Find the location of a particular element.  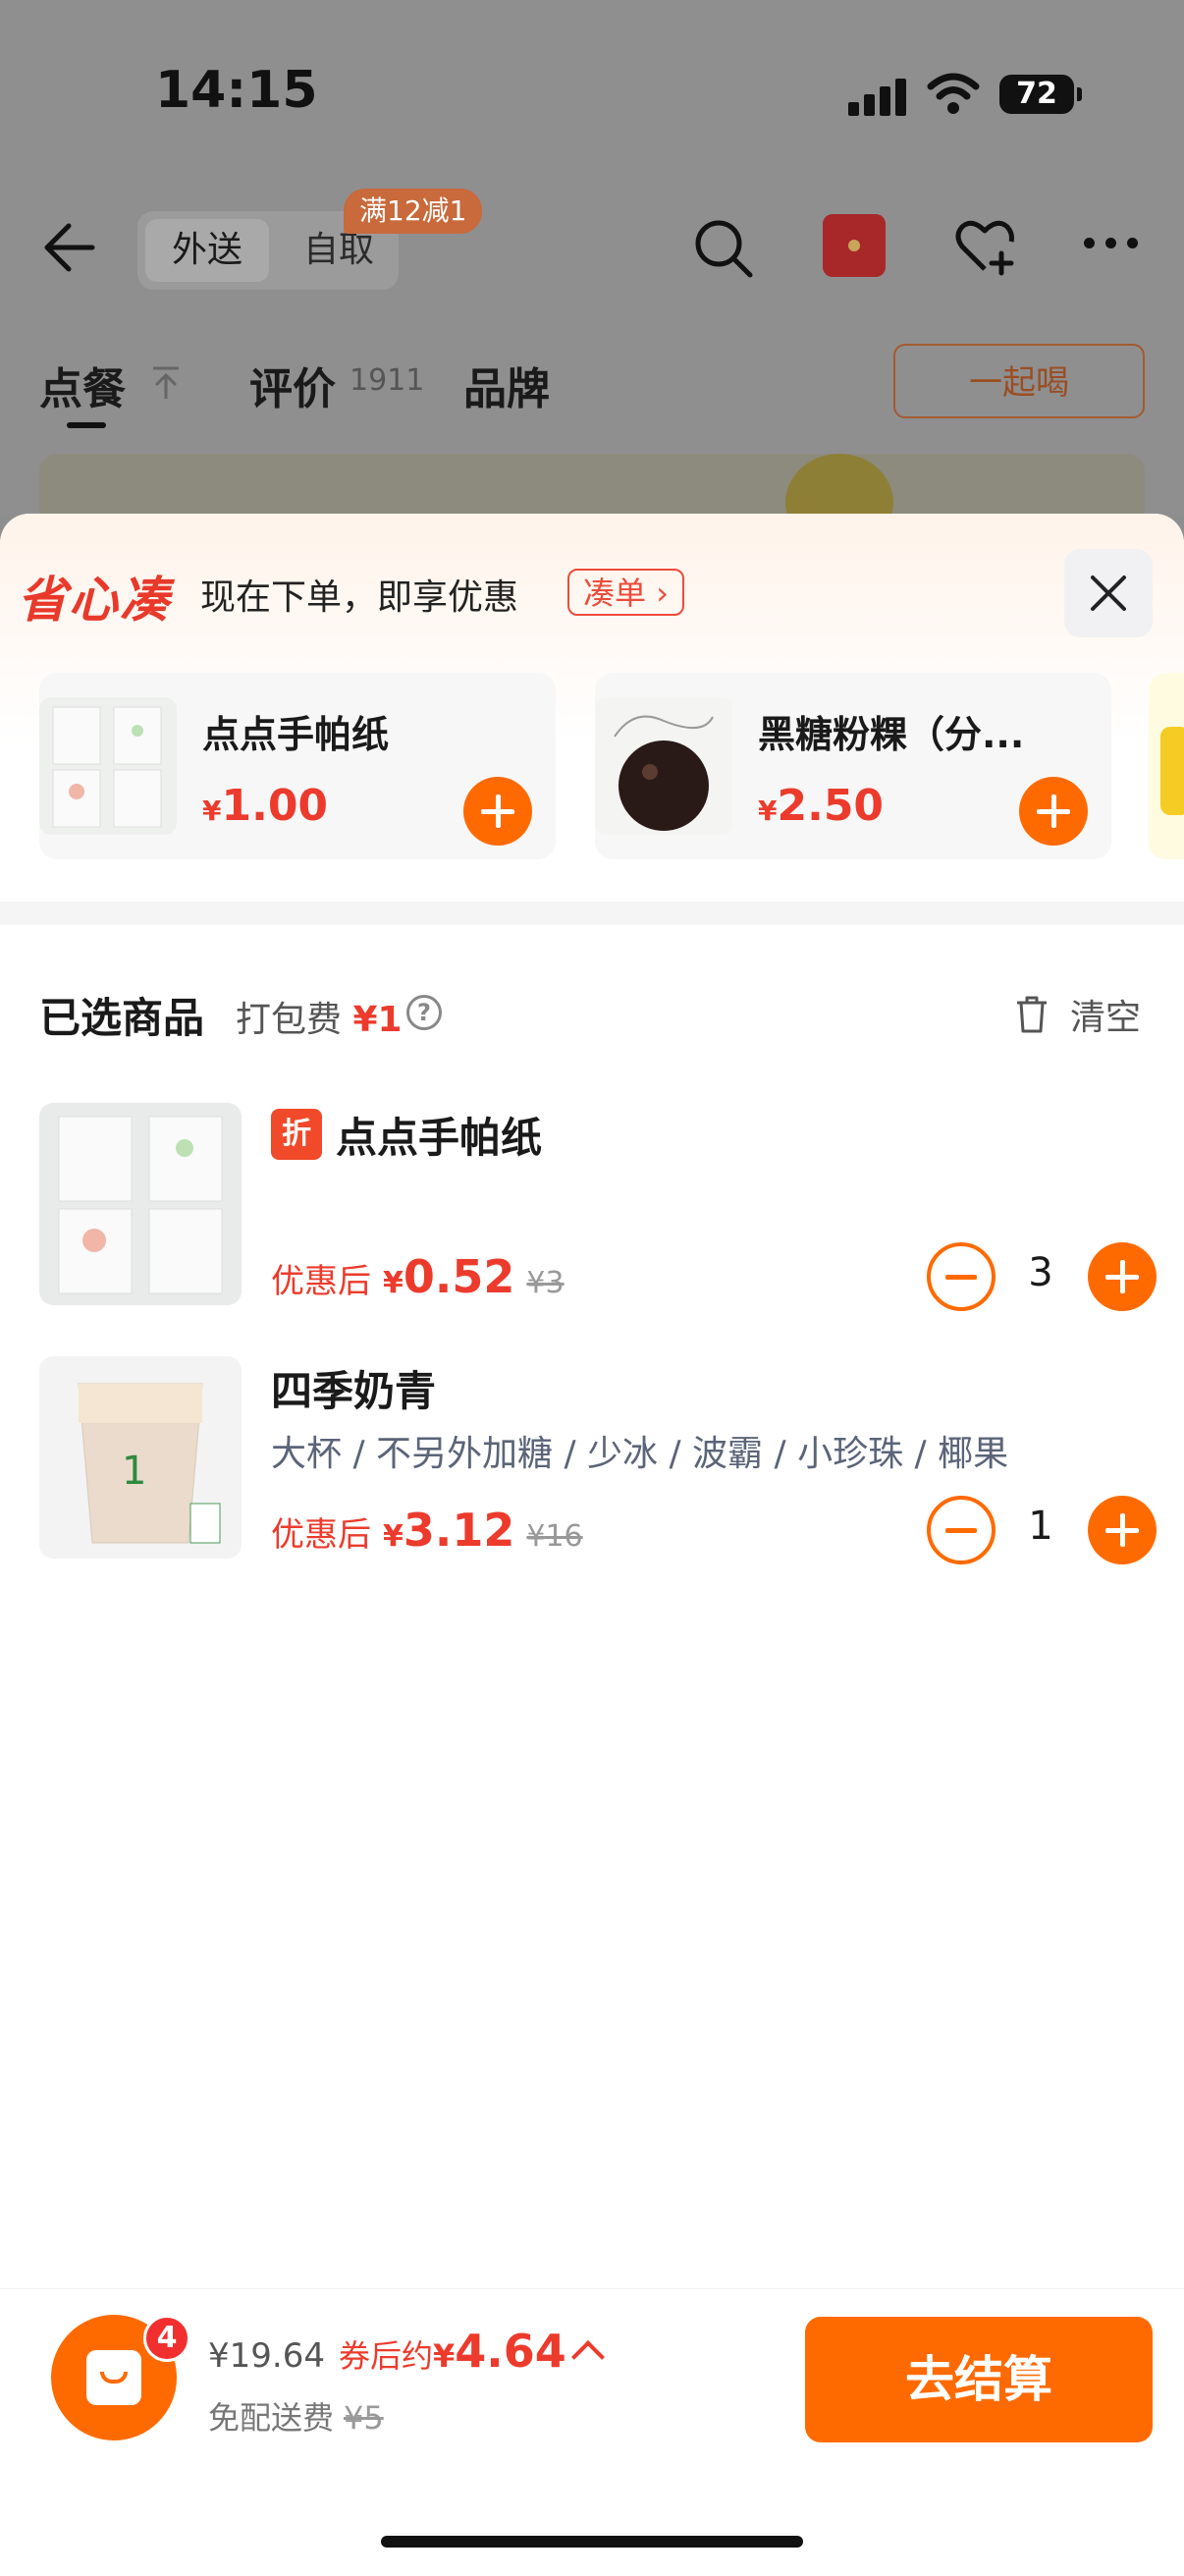

checkout-button: 去结算 is located at coordinates (979, 2379).